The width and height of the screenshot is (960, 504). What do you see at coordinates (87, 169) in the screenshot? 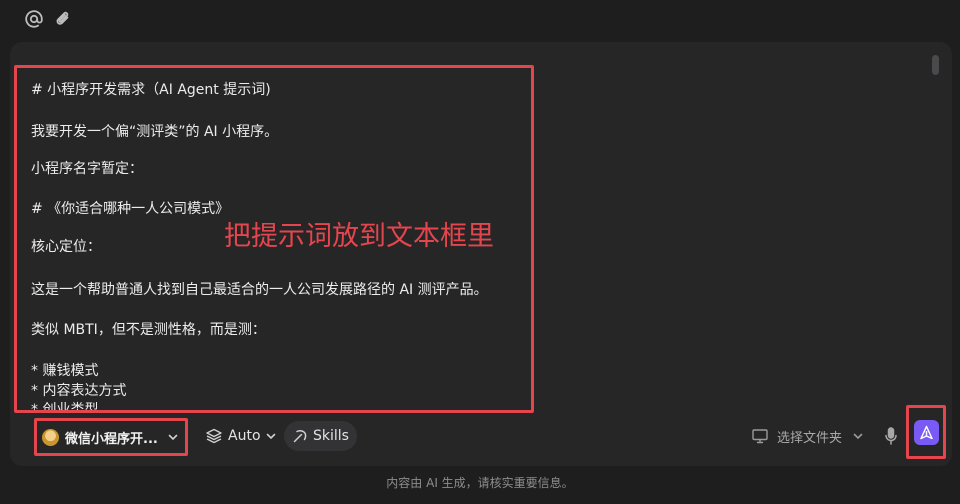
I see `prompt-line: 小程序名字暂定：` at bounding box center [87, 169].